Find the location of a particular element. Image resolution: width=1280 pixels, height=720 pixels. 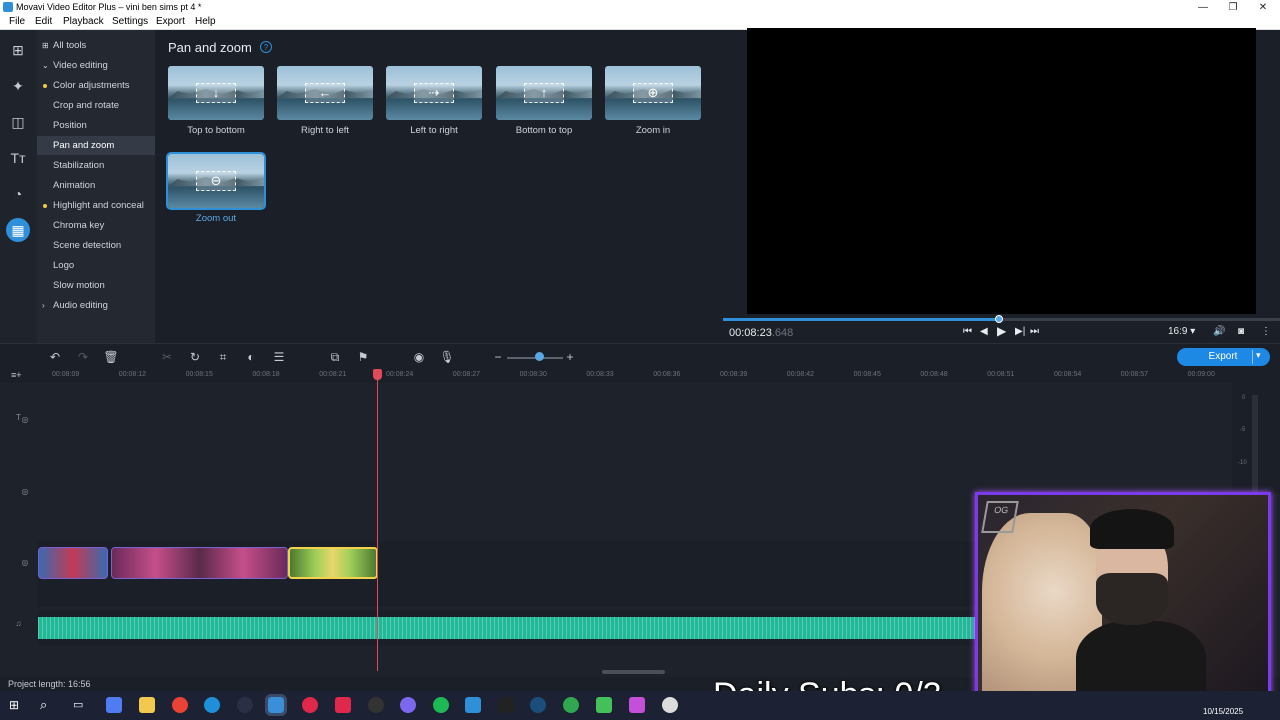

nav-pan-and-zoom: Pan and zoom is located at coordinates (96, 145).